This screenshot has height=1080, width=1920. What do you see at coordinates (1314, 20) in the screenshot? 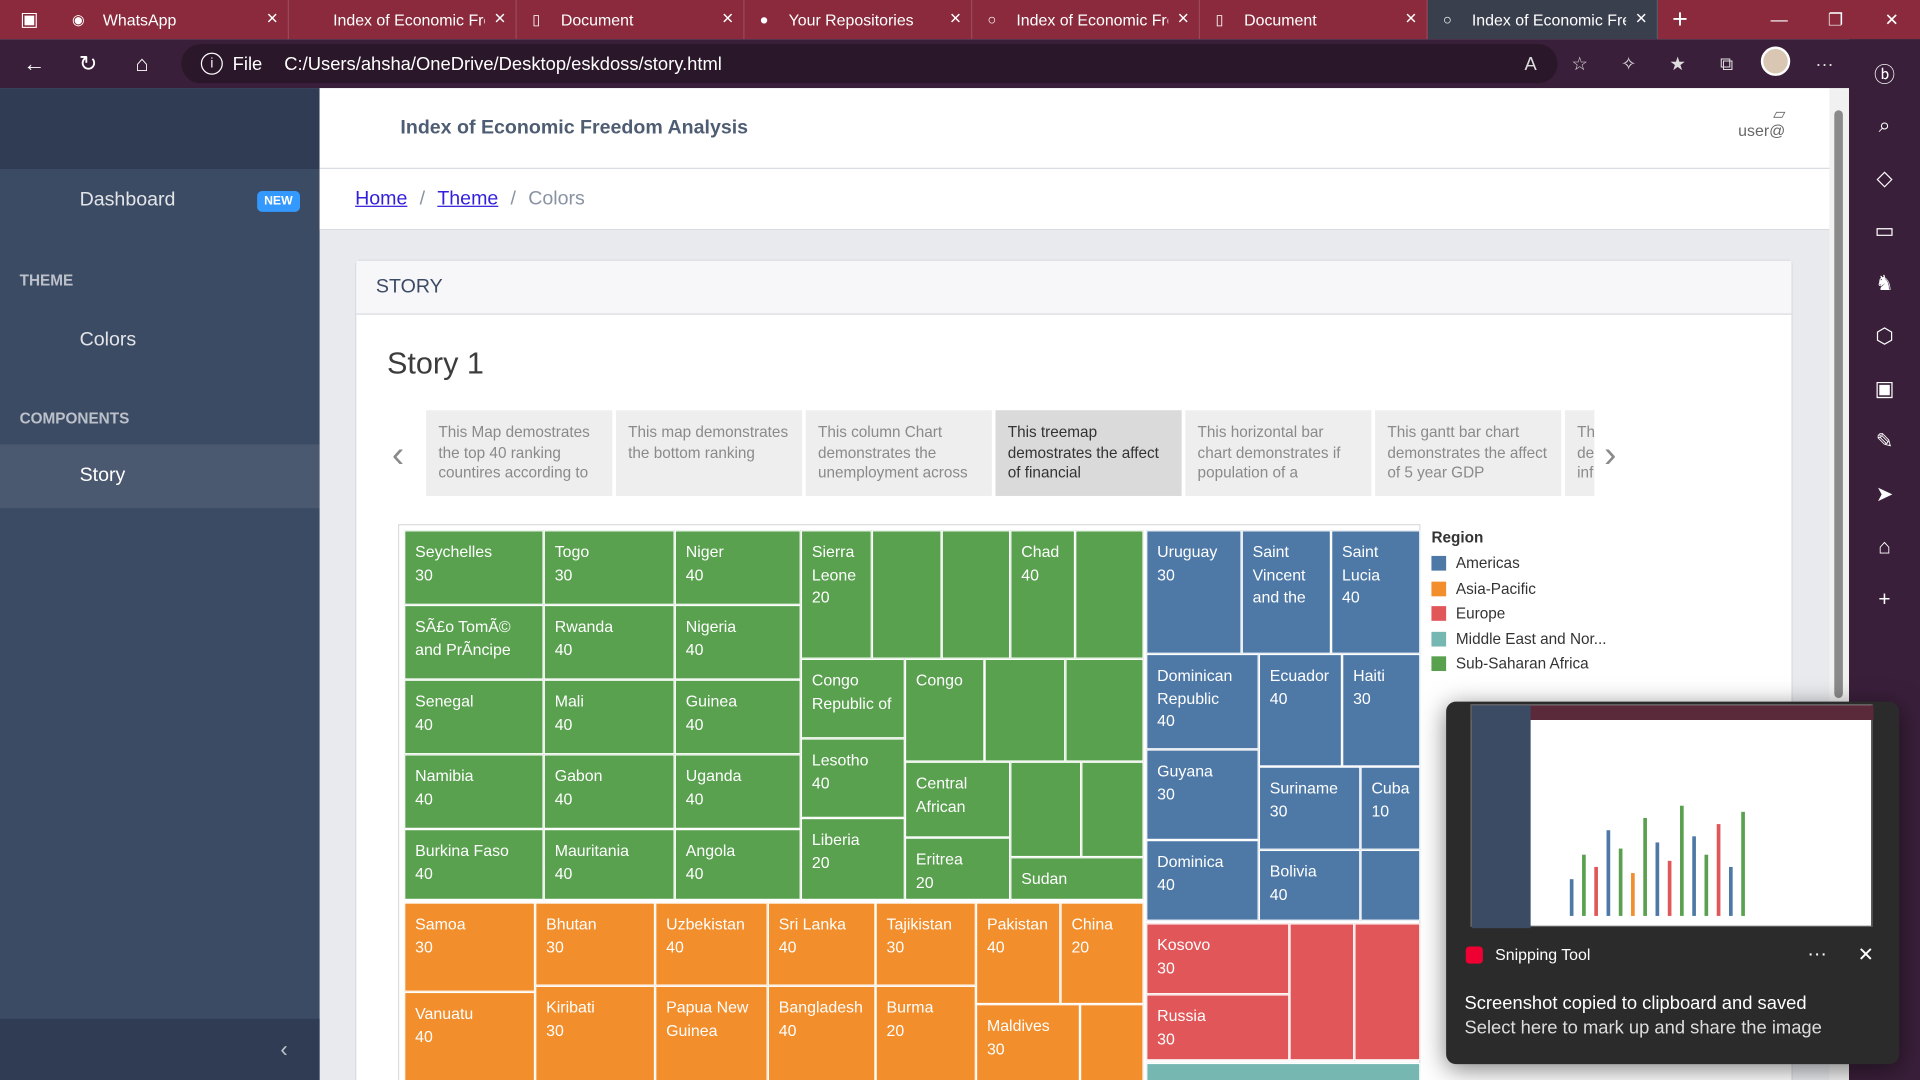
I see `tab-document-2: ▯ Document ×` at bounding box center [1314, 20].